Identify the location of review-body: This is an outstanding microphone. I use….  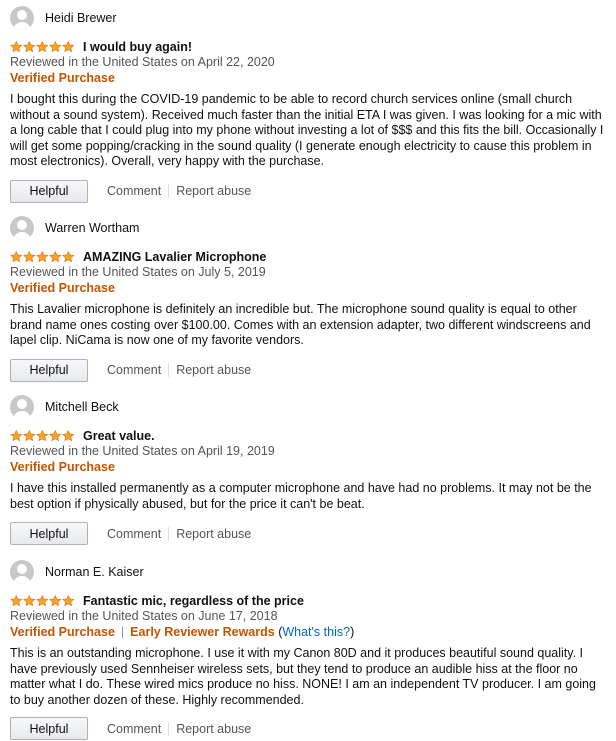
(303, 676).